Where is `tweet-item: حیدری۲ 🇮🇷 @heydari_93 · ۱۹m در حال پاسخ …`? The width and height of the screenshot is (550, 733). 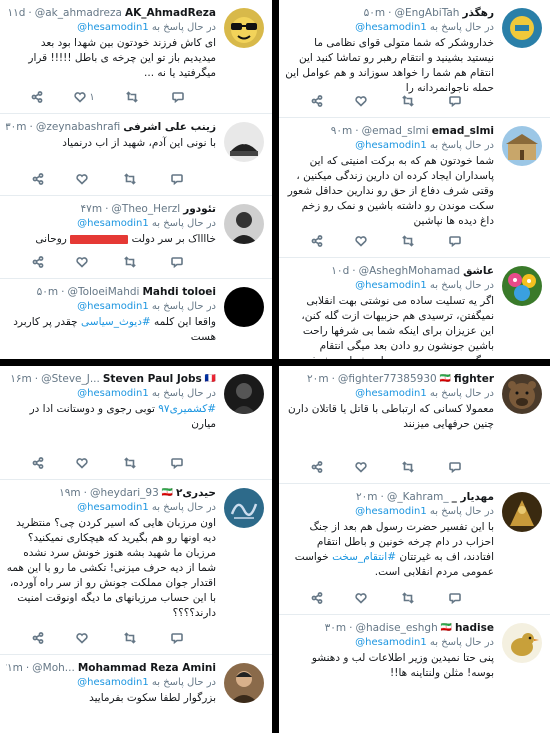 tweet-item: حیدری۲ 🇮🇷 @heydari_93 · ۱۹m در حال پاسخ … is located at coordinates (136, 567).